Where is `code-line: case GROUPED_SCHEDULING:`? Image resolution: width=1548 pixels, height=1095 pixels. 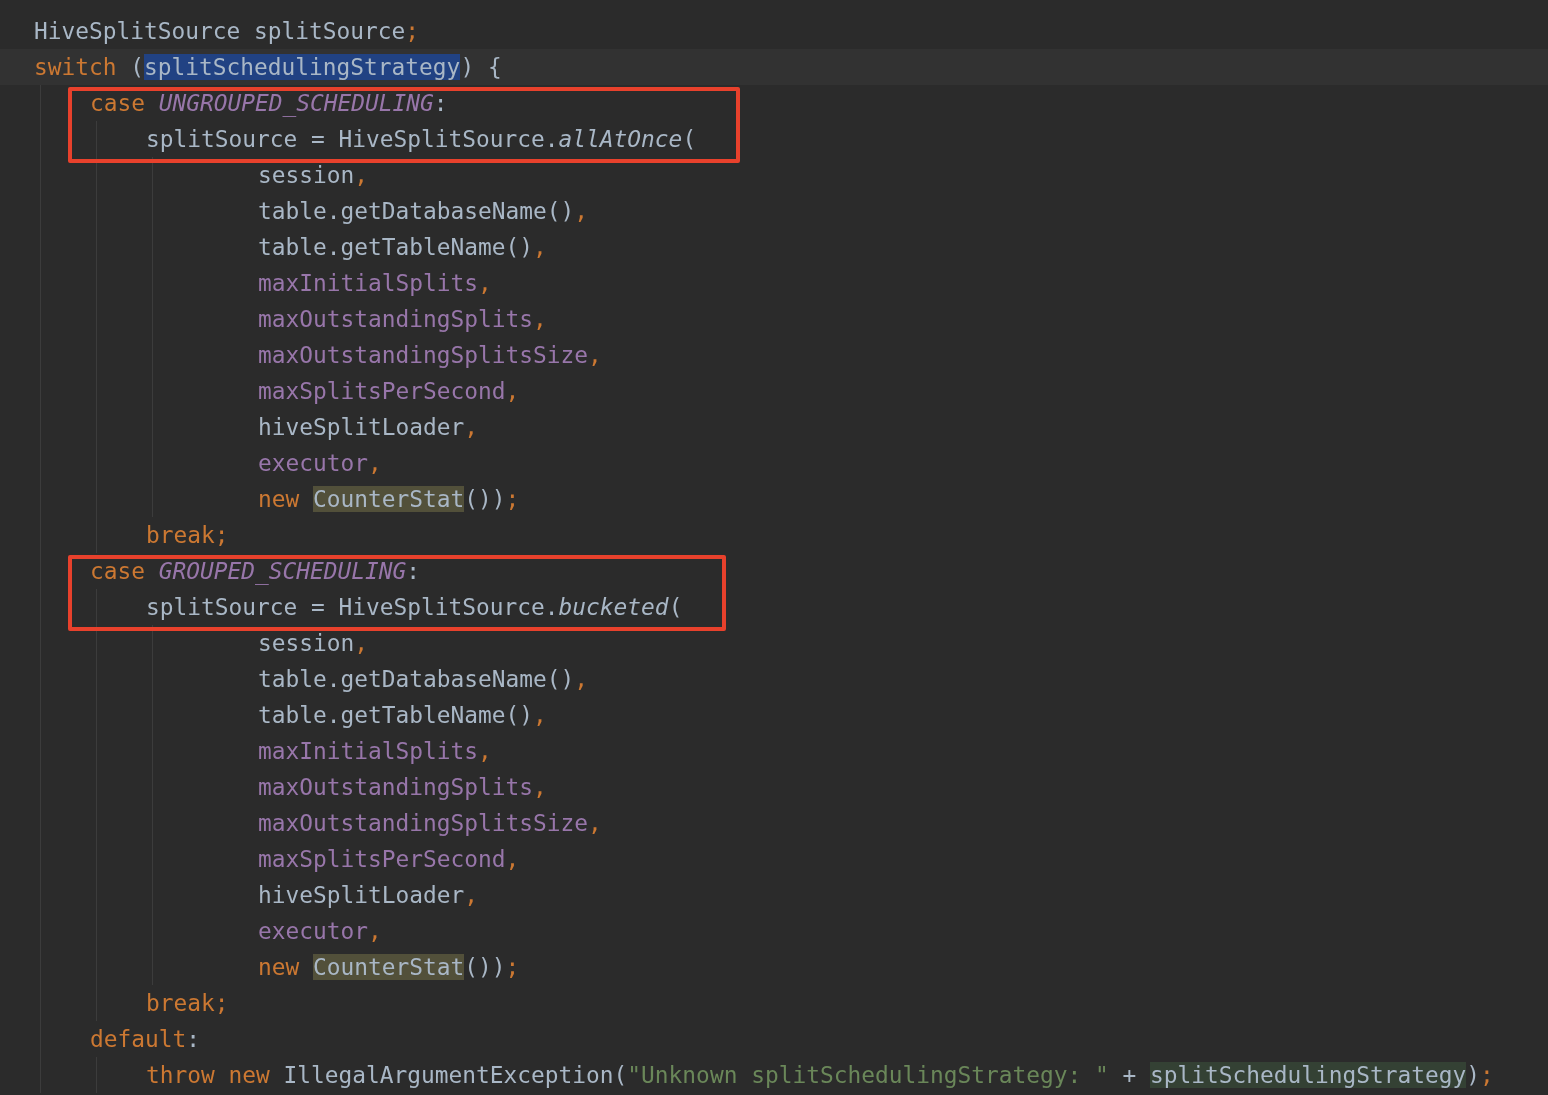 code-line: case GROUPED_SCHEDULING: is located at coordinates (255, 572).